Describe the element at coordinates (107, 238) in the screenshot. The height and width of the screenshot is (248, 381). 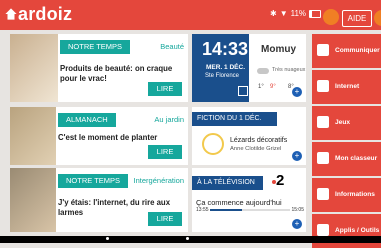
I see `back-nav-dot` at that location.